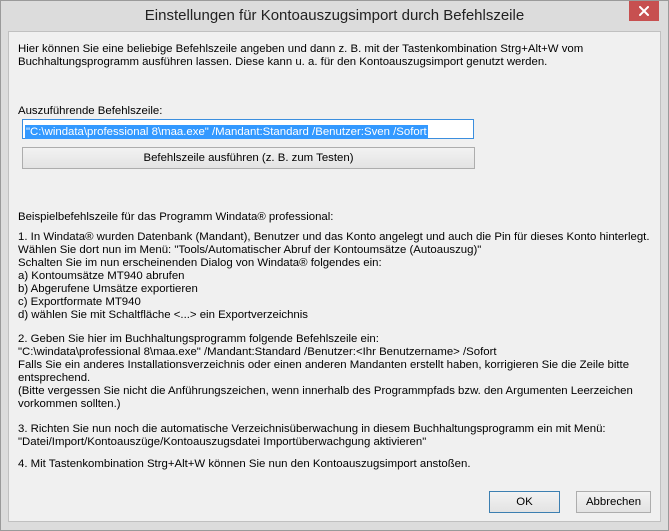 The width and height of the screenshot is (669, 531). Describe the element at coordinates (69, 404) in the screenshot. I see `step2-line-6: vorkommen sollten.)` at that location.